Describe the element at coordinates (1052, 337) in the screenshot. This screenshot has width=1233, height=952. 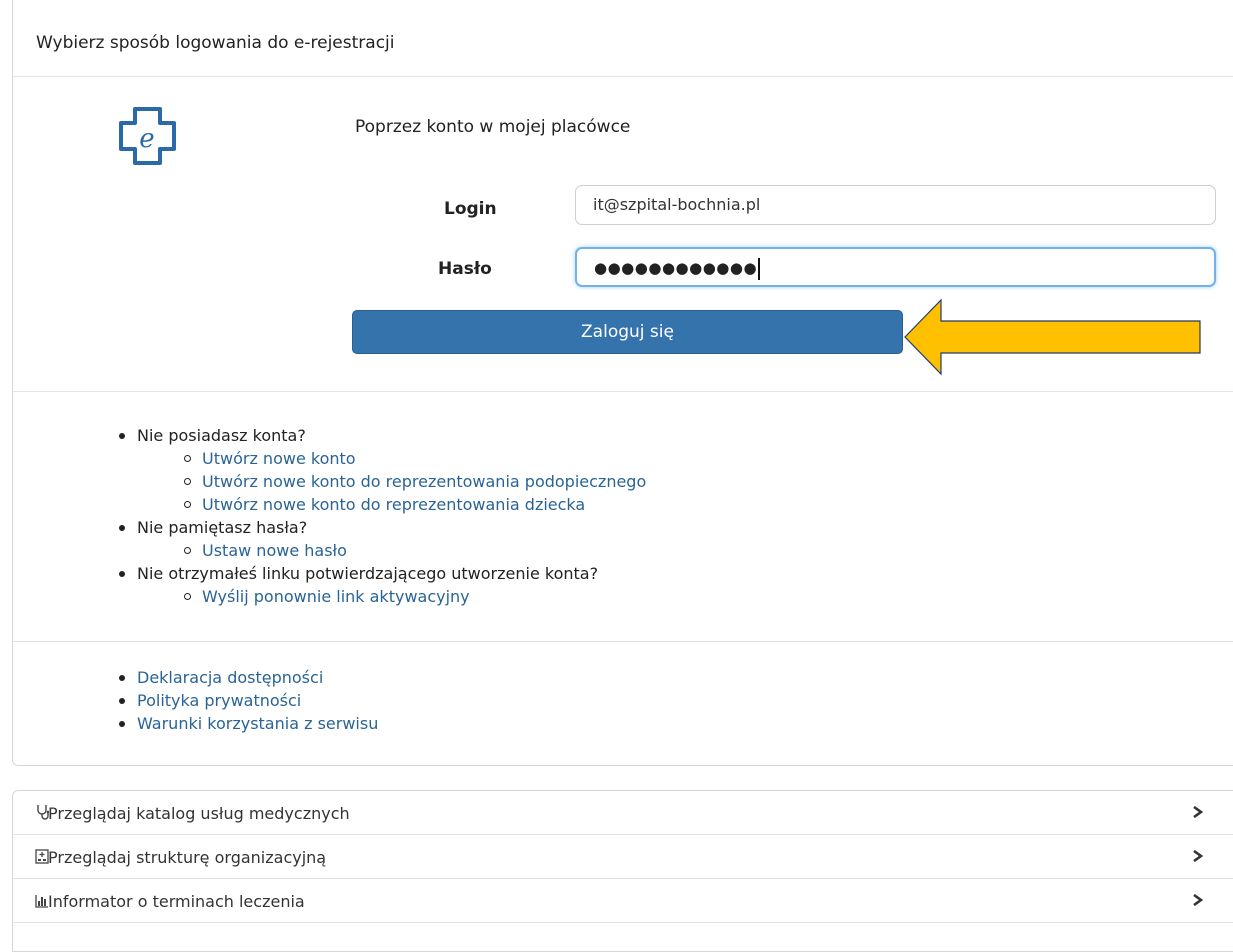
I see `annotation-arrow-icon` at that location.